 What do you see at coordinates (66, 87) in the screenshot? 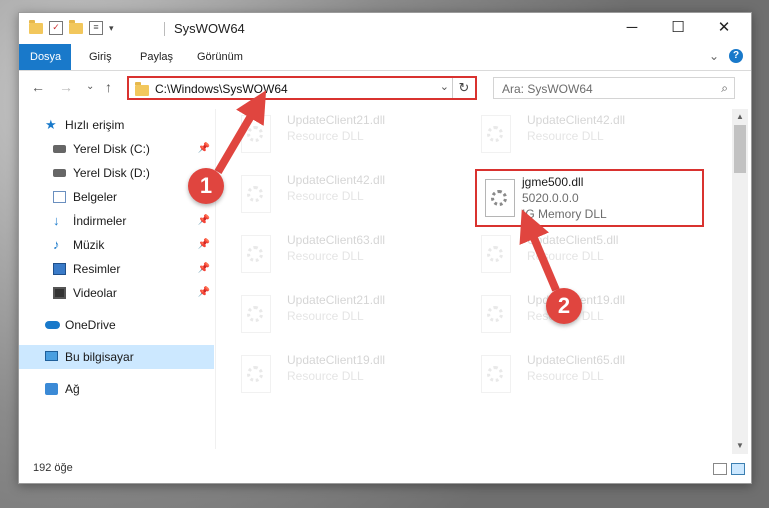
I see `forward-button: →` at bounding box center [66, 87].